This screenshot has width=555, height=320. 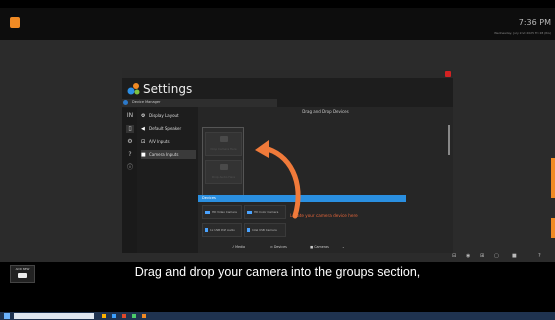 What do you see at coordinates (271, 247) in the screenshot?
I see `devices-icon: ⊙` at bounding box center [271, 247].